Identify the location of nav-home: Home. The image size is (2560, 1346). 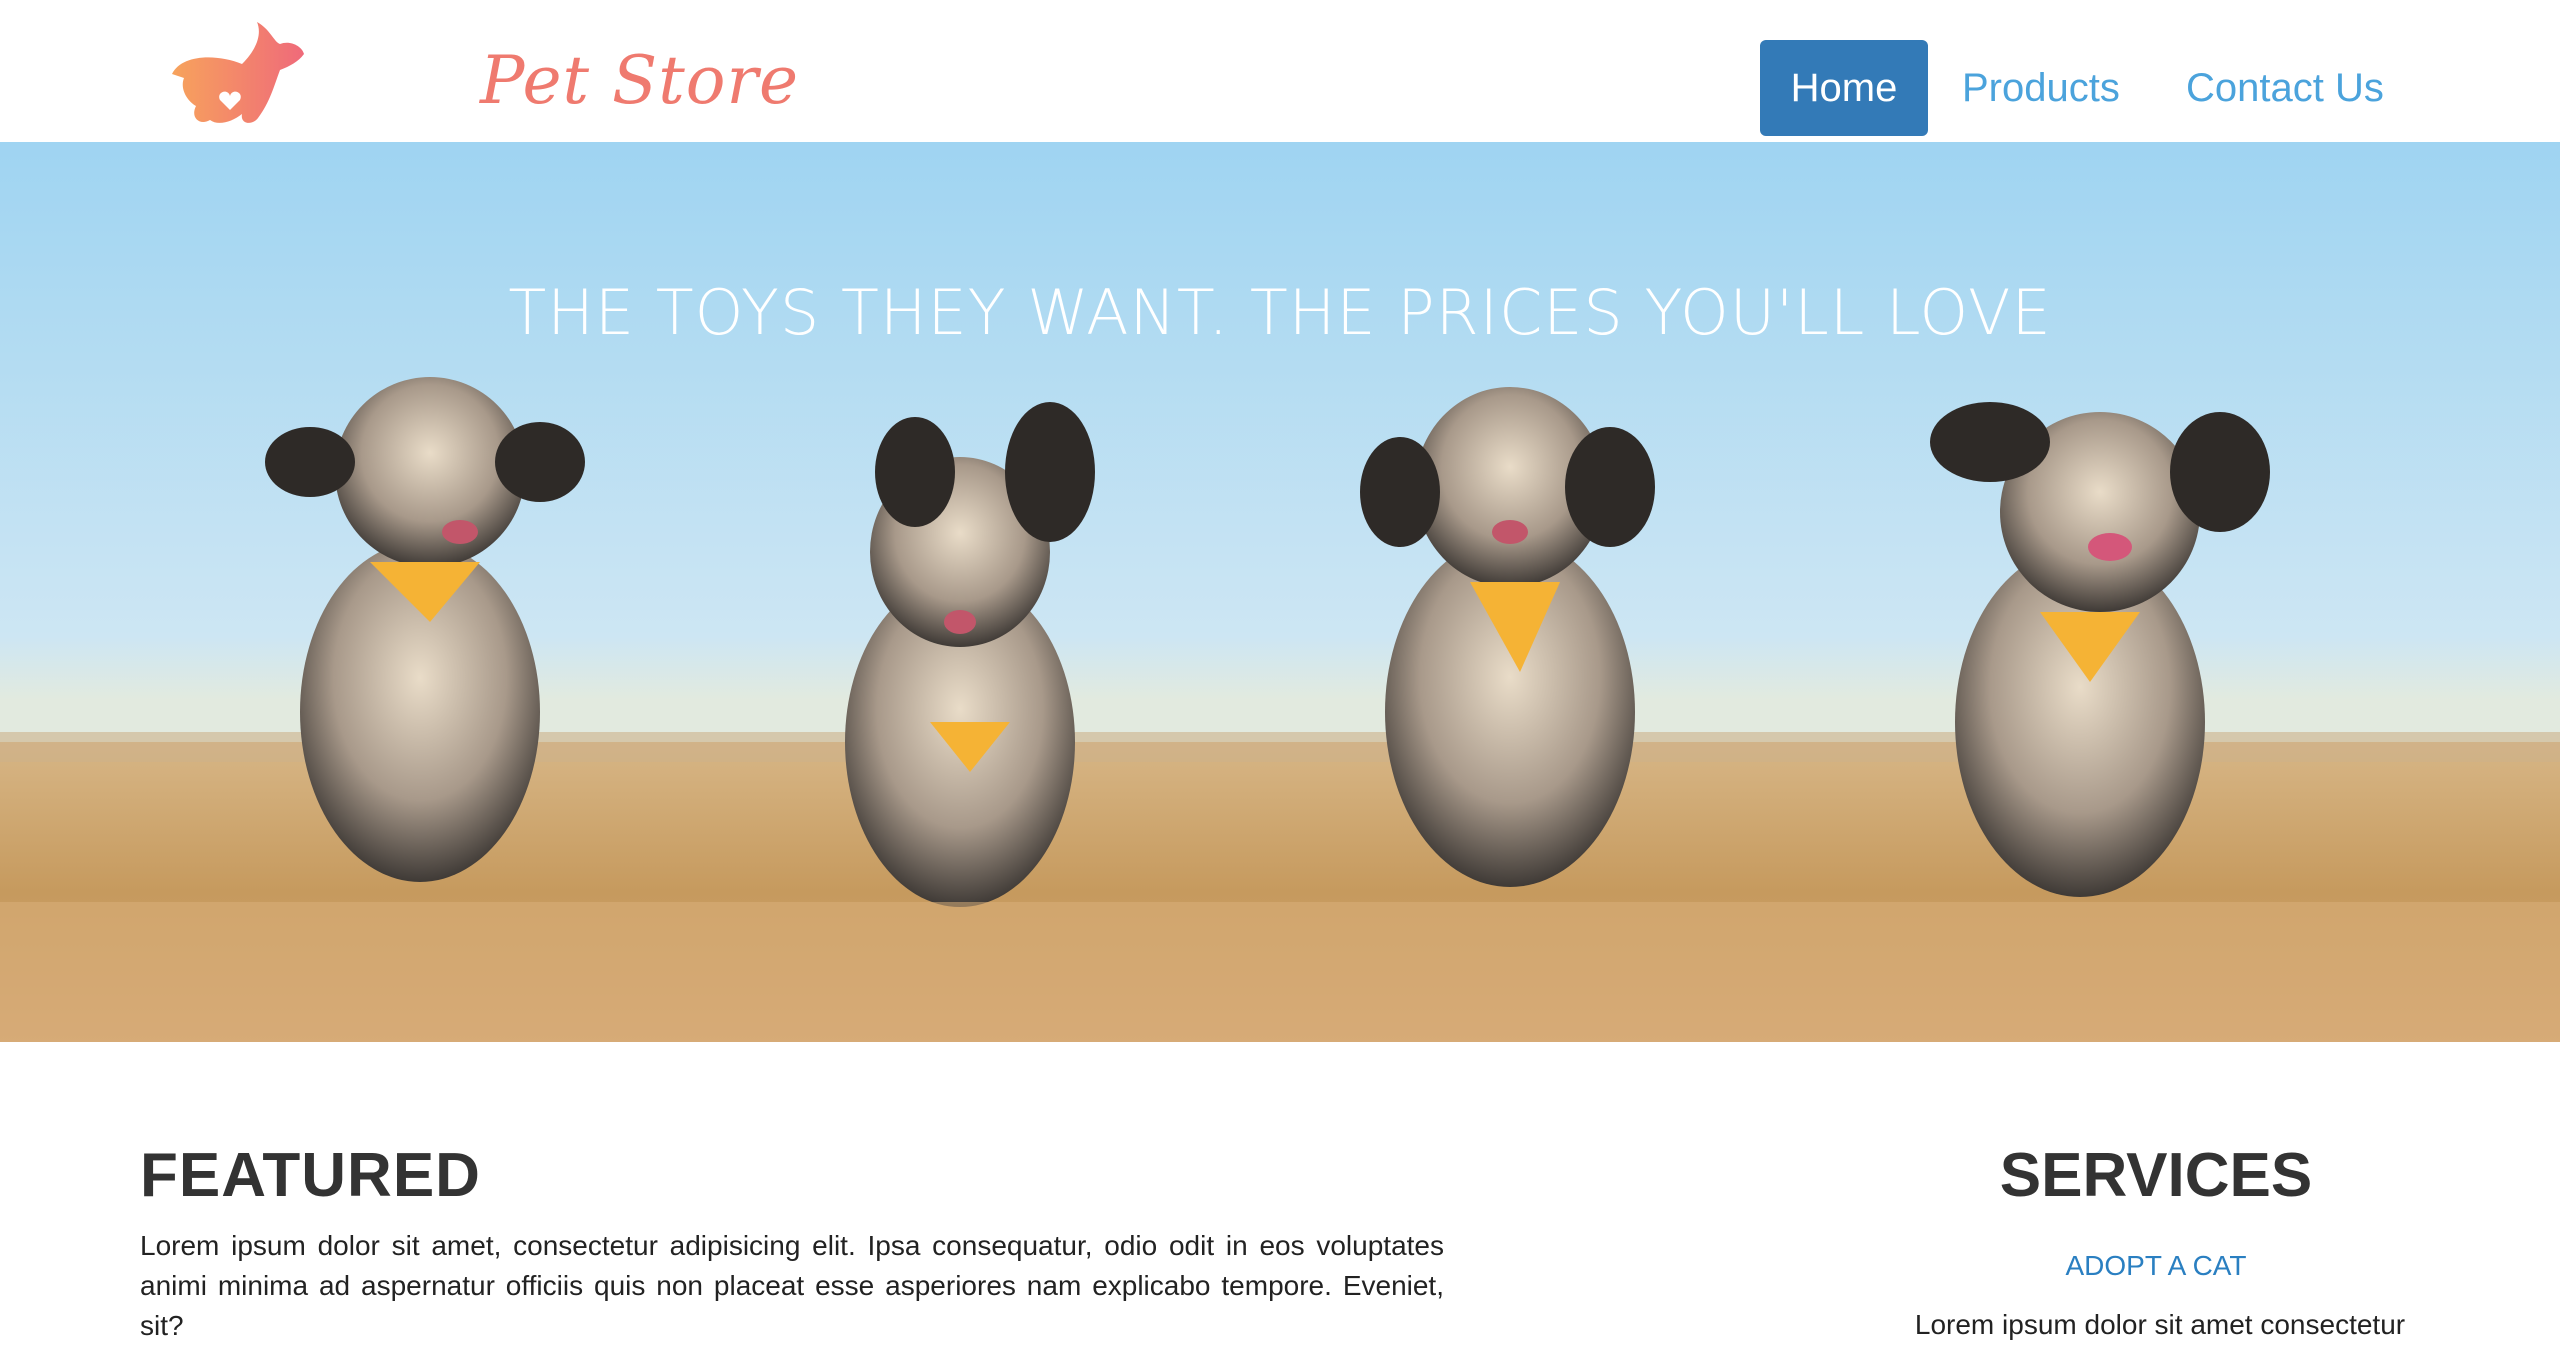
(1844, 88).